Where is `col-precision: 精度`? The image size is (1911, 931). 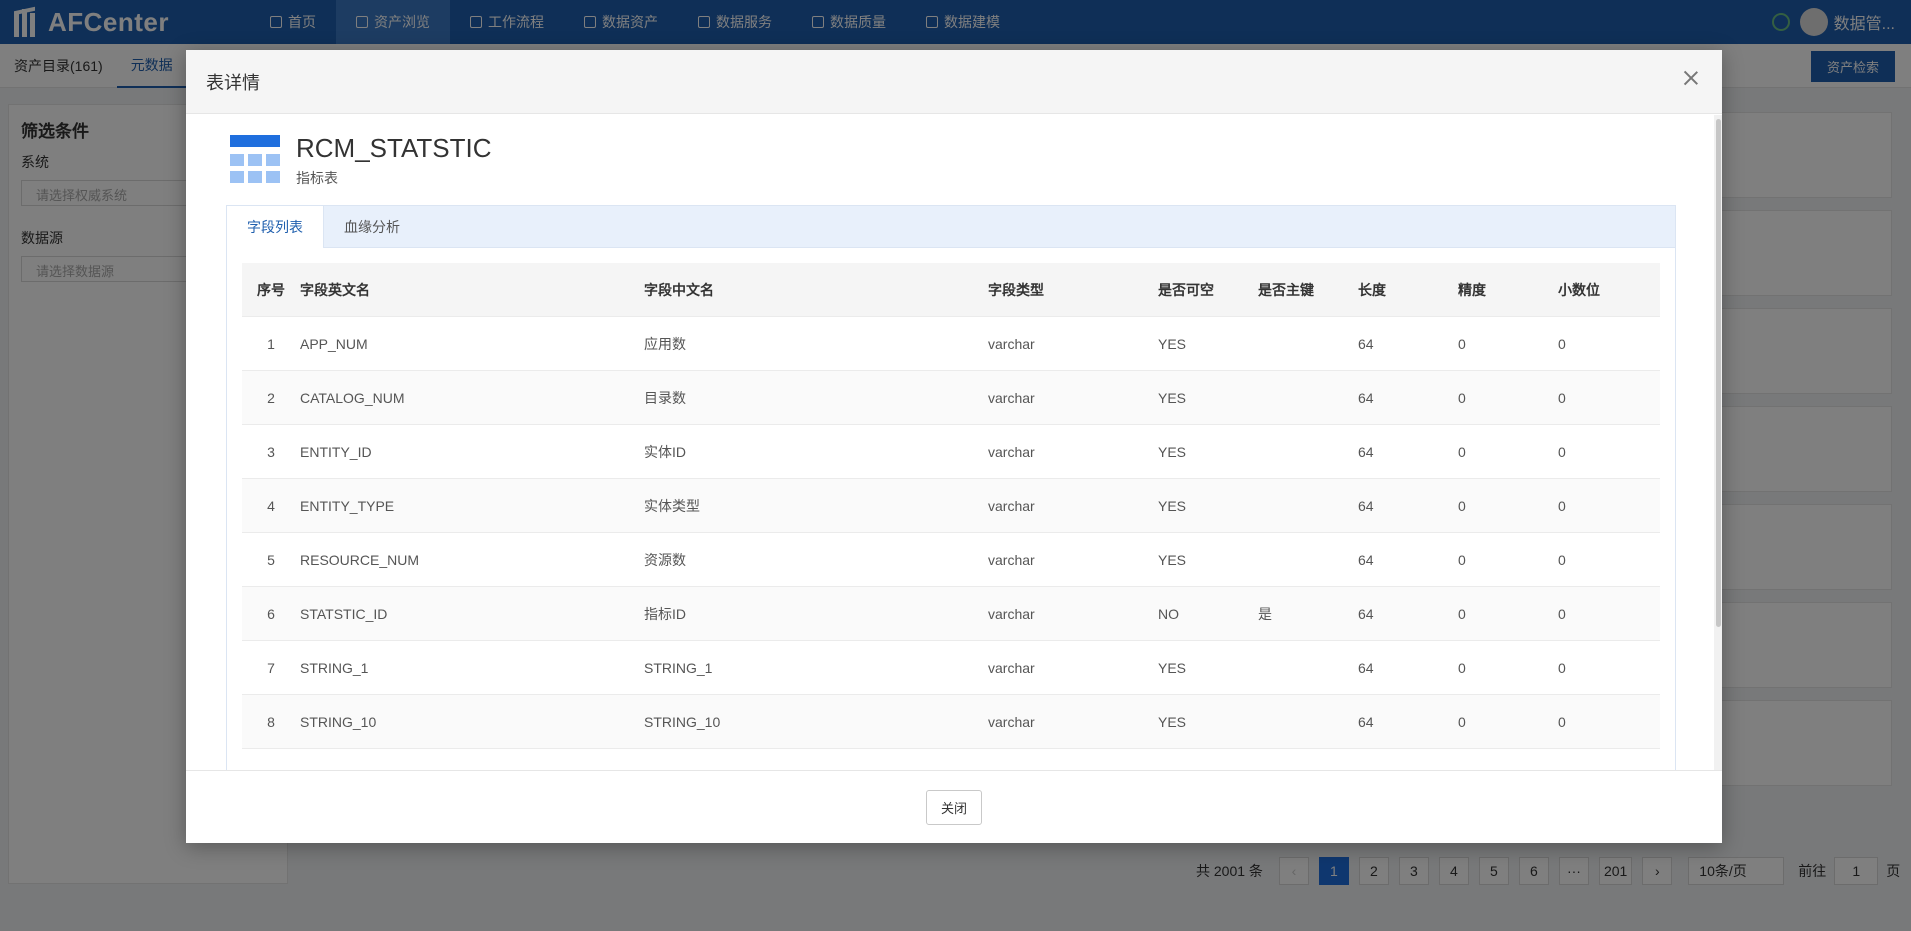 col-precision: 精度 is located at coordinates (1472, 289).